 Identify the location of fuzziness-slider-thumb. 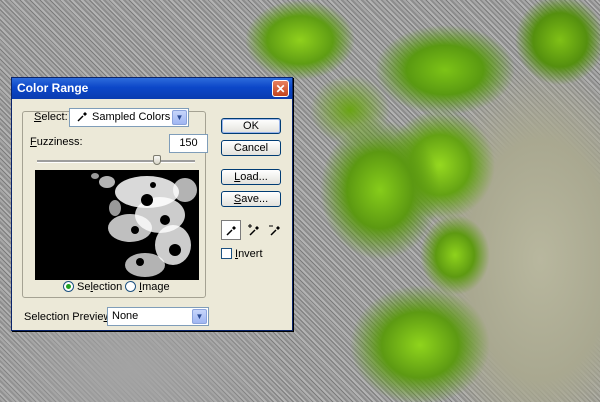
(157, 160).